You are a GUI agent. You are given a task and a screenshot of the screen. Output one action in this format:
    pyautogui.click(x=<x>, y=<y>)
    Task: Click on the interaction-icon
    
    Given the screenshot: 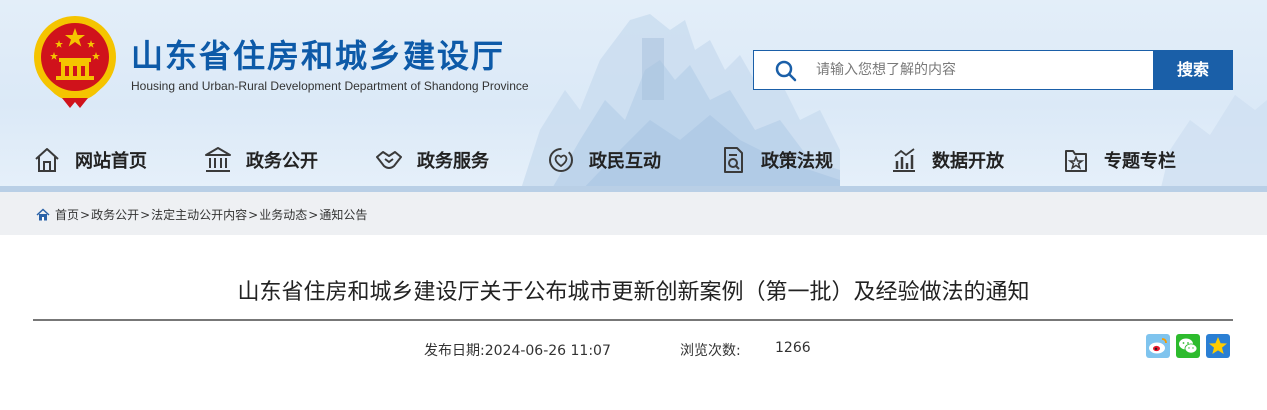 What is the action you would take?
    pyautogui.click(x=561, y=160)
    